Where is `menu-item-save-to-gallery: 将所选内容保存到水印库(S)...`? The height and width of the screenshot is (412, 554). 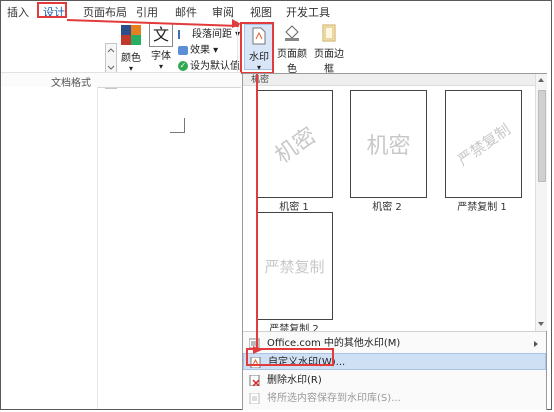
menu-item-save-to-gallery: 将所选内容保存到水印库(S)... is located at coordinates (394, 398).